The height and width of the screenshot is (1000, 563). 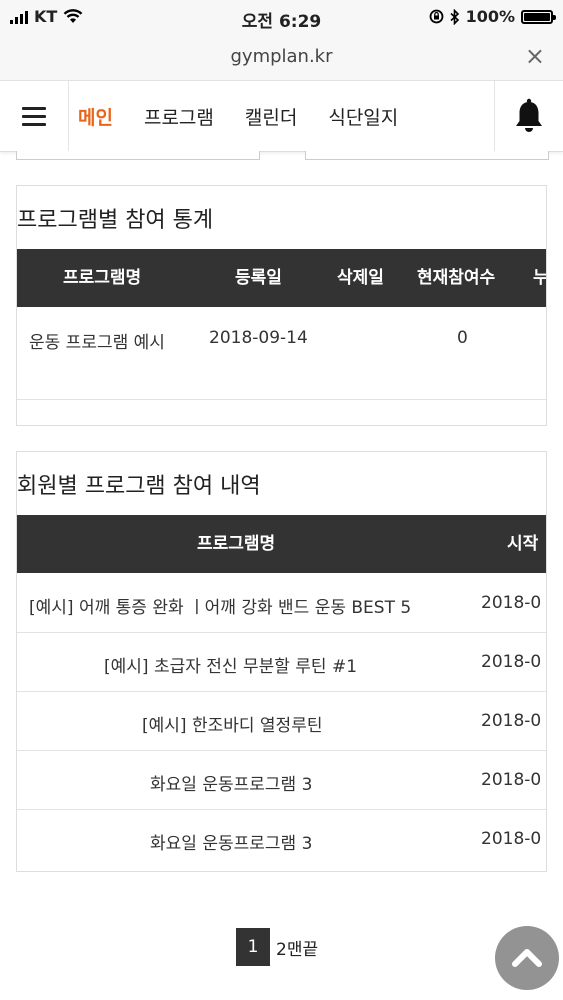 I want to click on cell-program-name: 운동 프로그램 예시, so click(x=97, y=343).